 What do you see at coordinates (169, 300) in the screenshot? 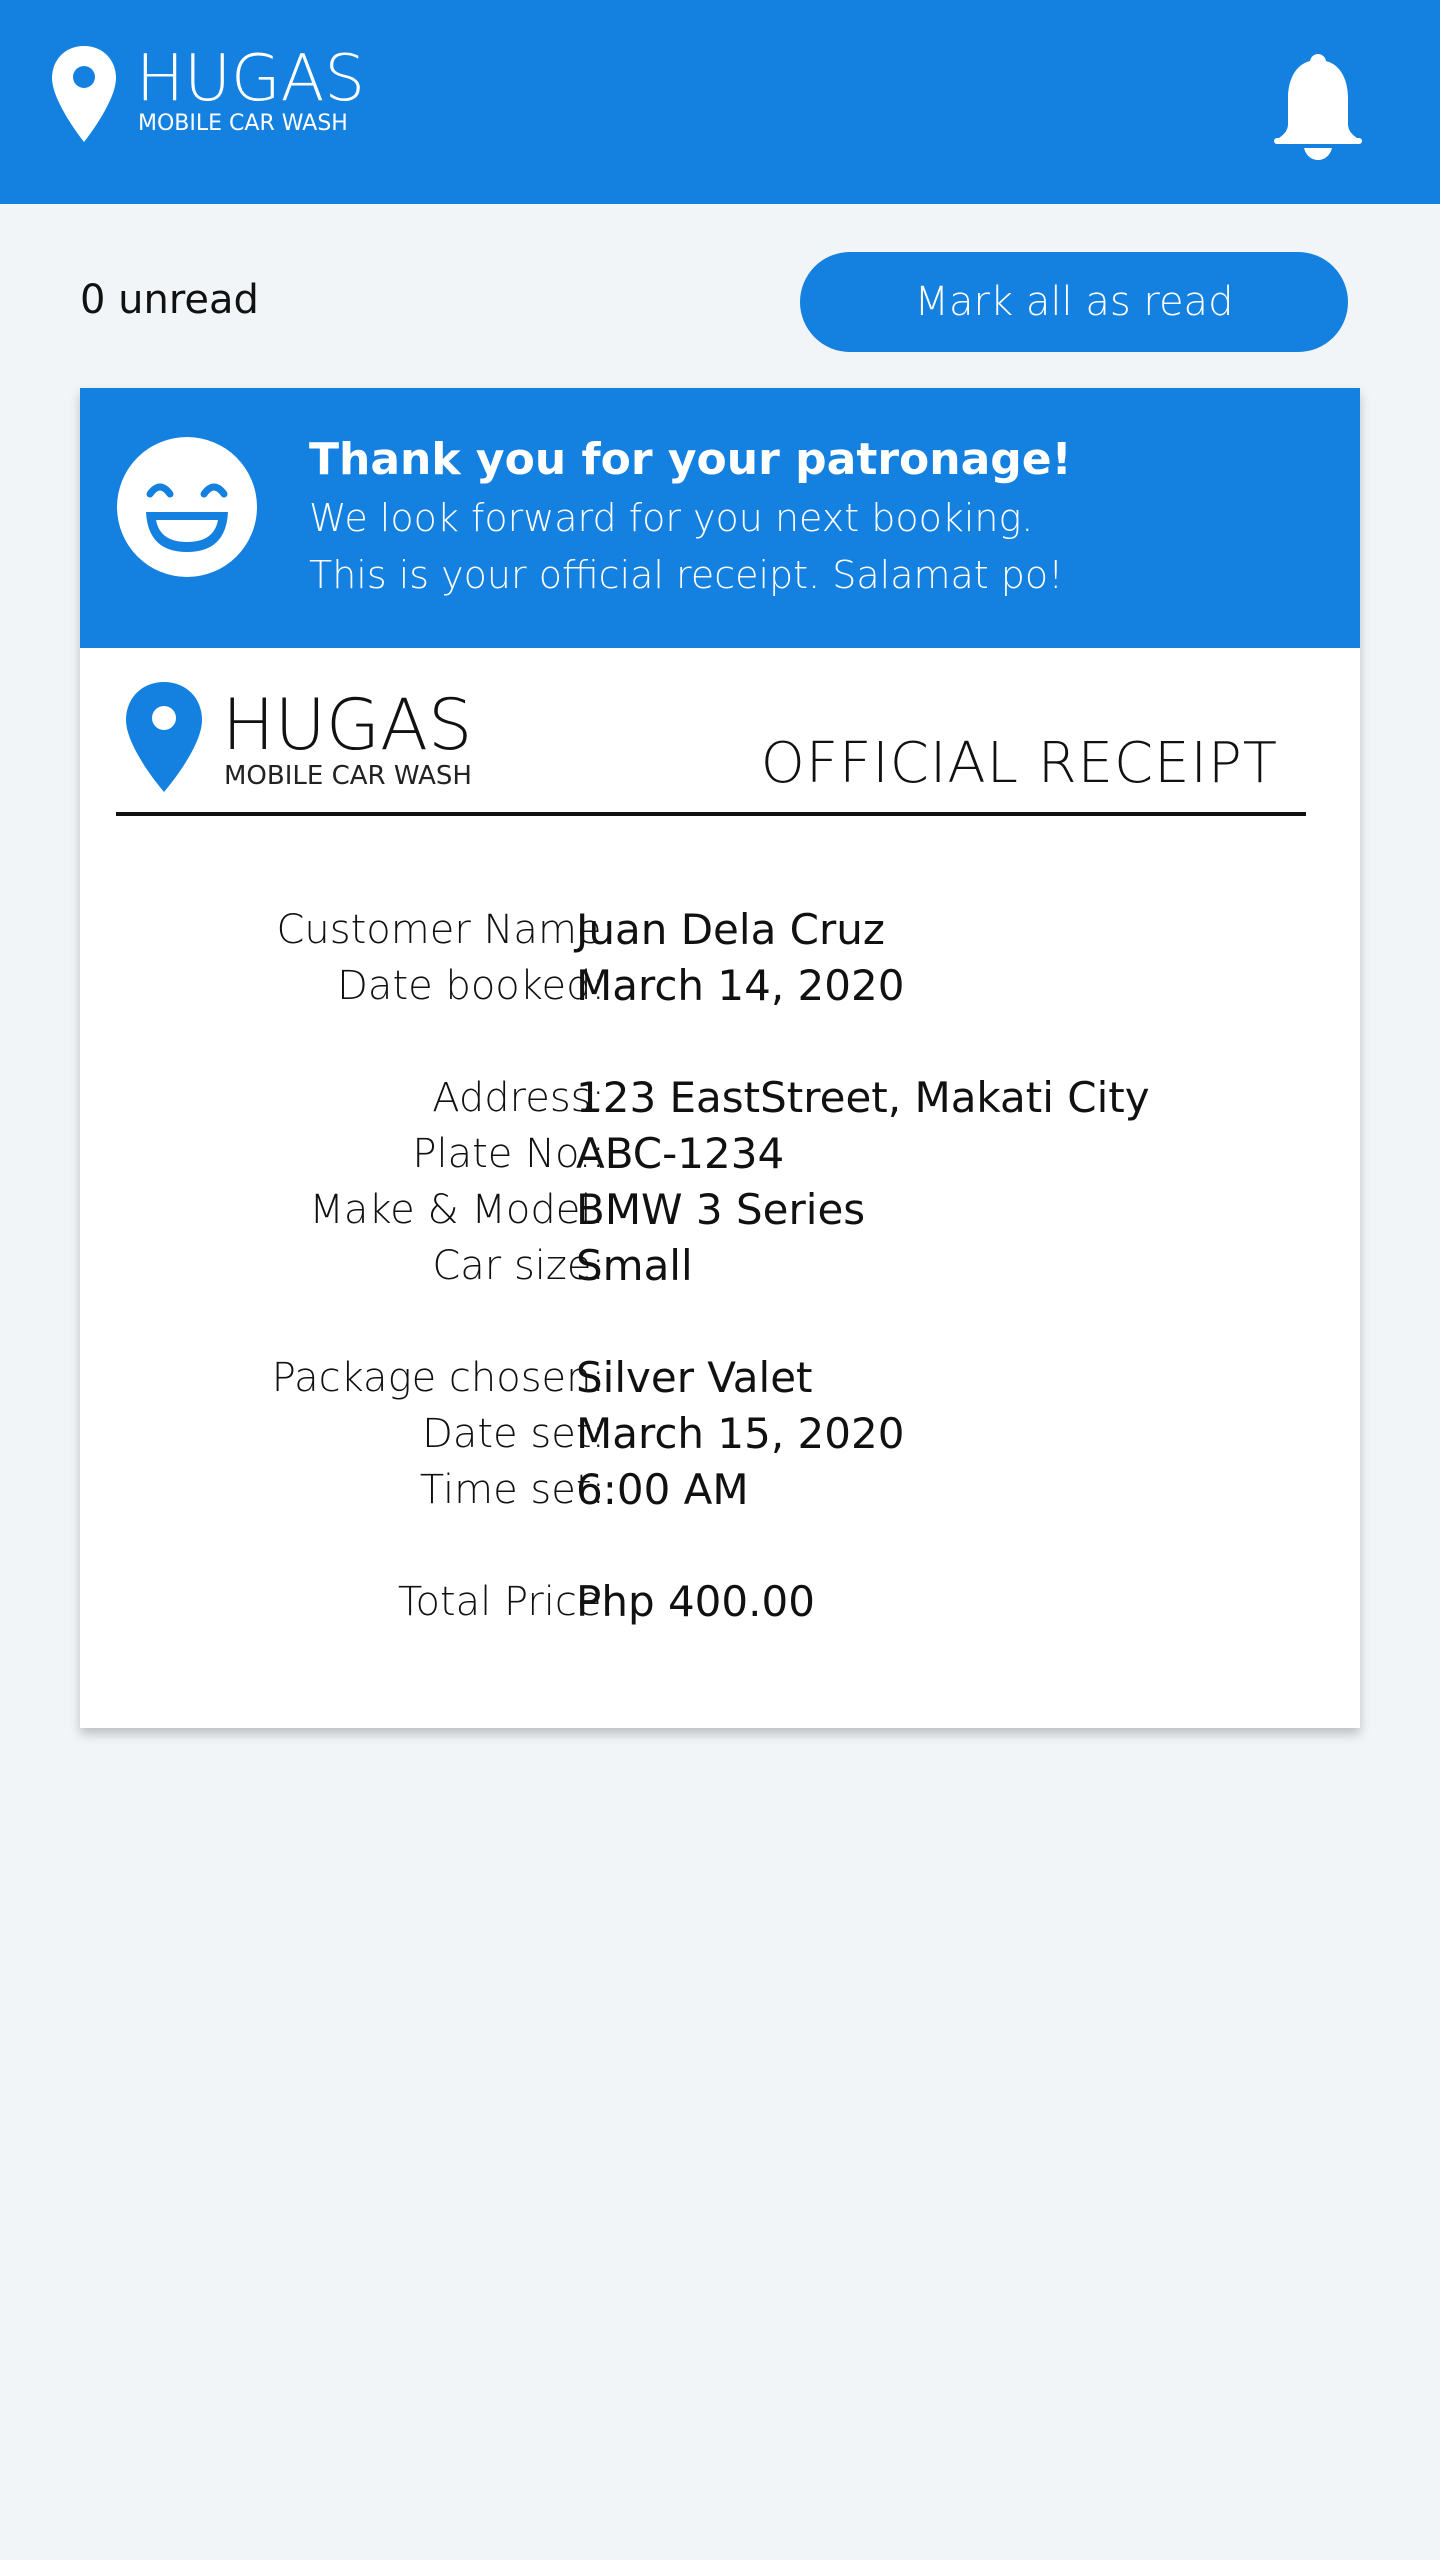
I see `unread-count: 0 unread` at bounding box center [169, 300].